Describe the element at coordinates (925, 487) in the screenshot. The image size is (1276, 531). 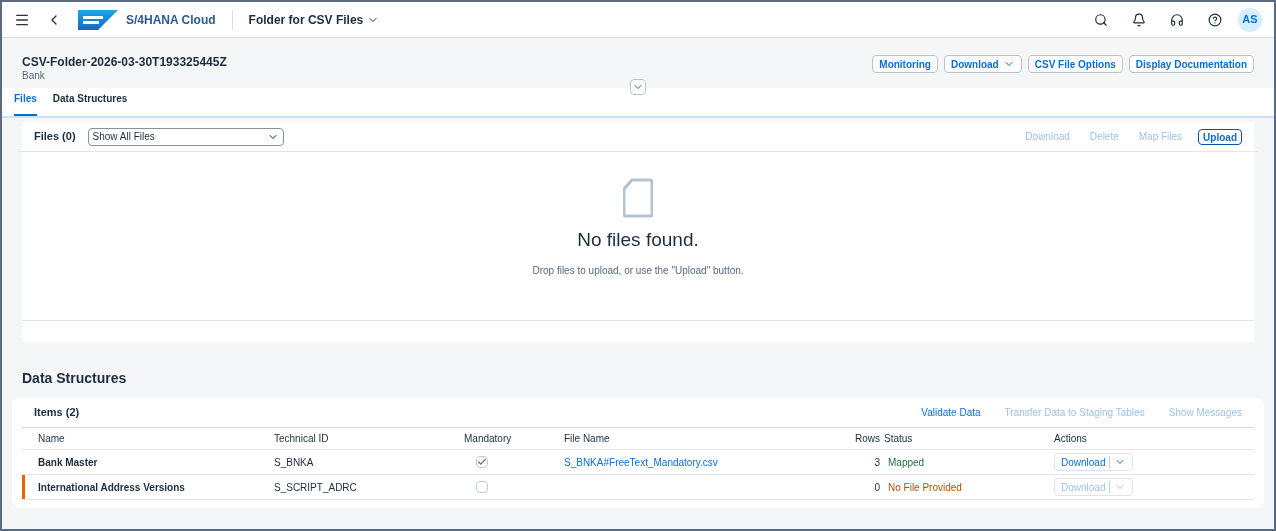
I see `status-text: No File Provided` at that location.